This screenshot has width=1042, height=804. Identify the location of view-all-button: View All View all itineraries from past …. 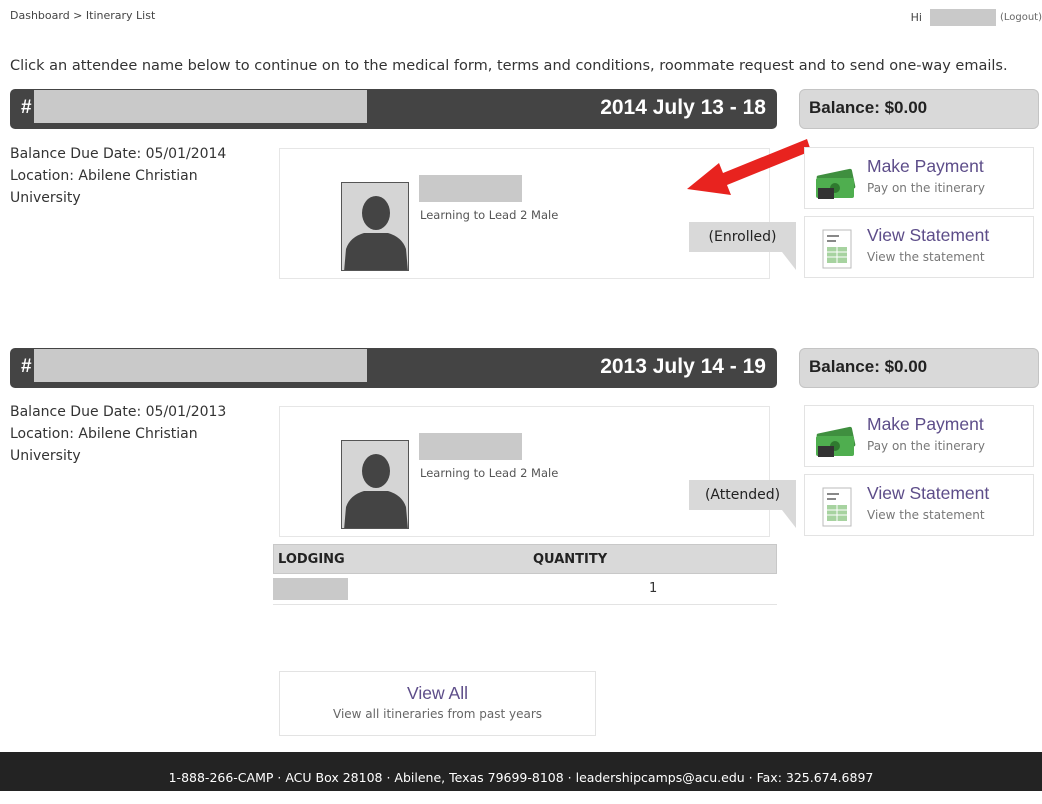
(437, 703).